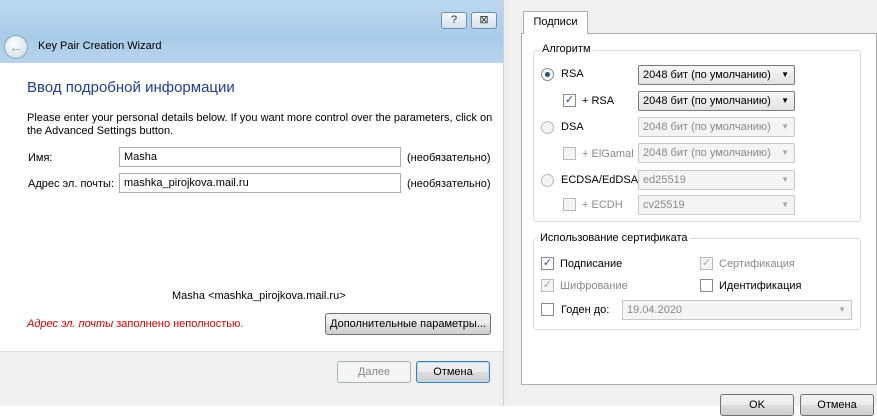  Describe the element at coordinates (131, 87) in the screenshot. I see `page-heading: Ввод подробной информации` at that location.